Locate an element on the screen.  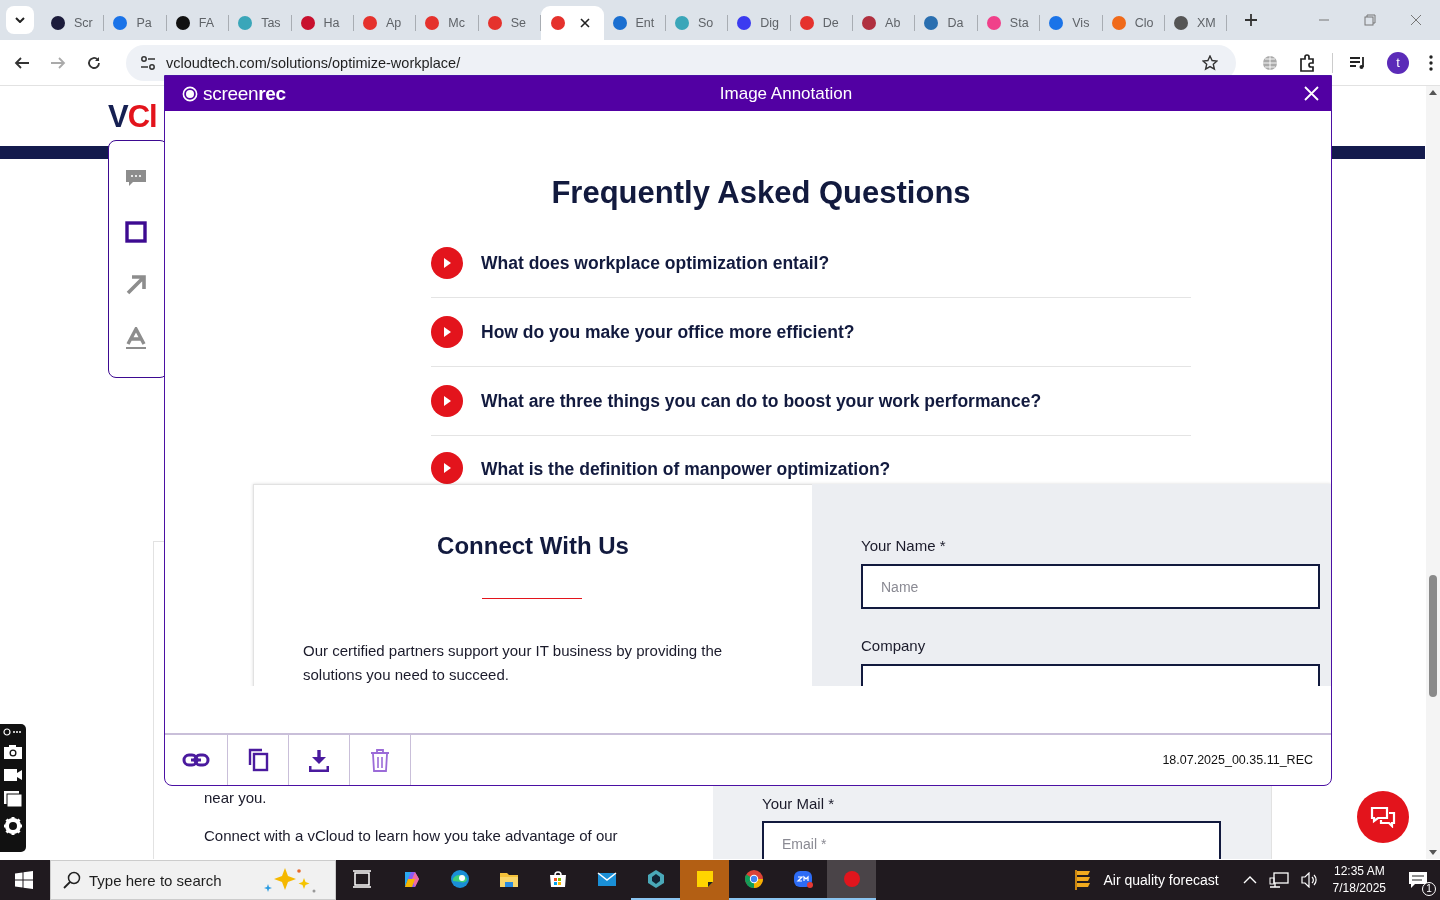
star-icon is located at coordinates (1210, 62).